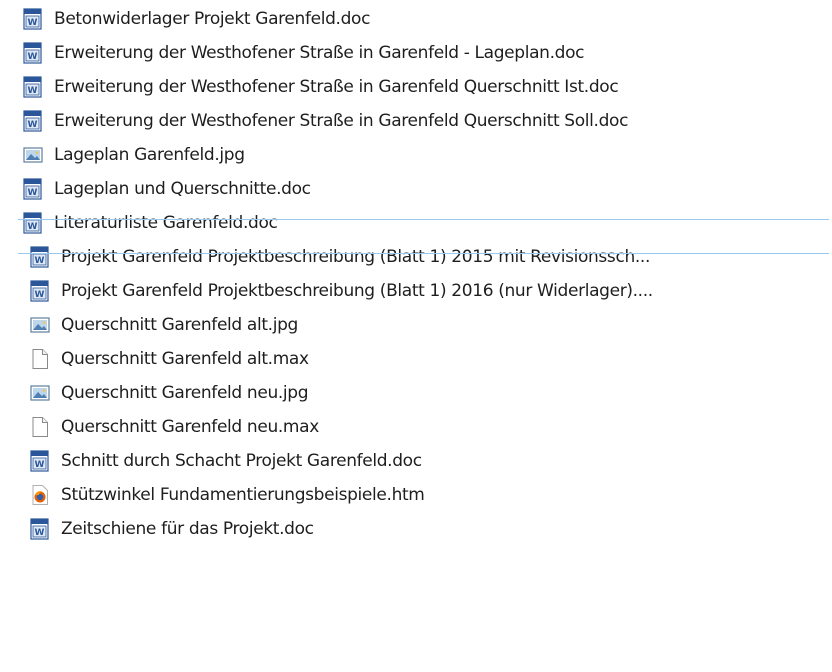 The width and height of the screenshot is (832, 672). What do you see at coordinates (179, 325) in the screenshot?
I see `file-name: Querschnitt Garenfeld alt.jpg` at bounding box center [179, 325].